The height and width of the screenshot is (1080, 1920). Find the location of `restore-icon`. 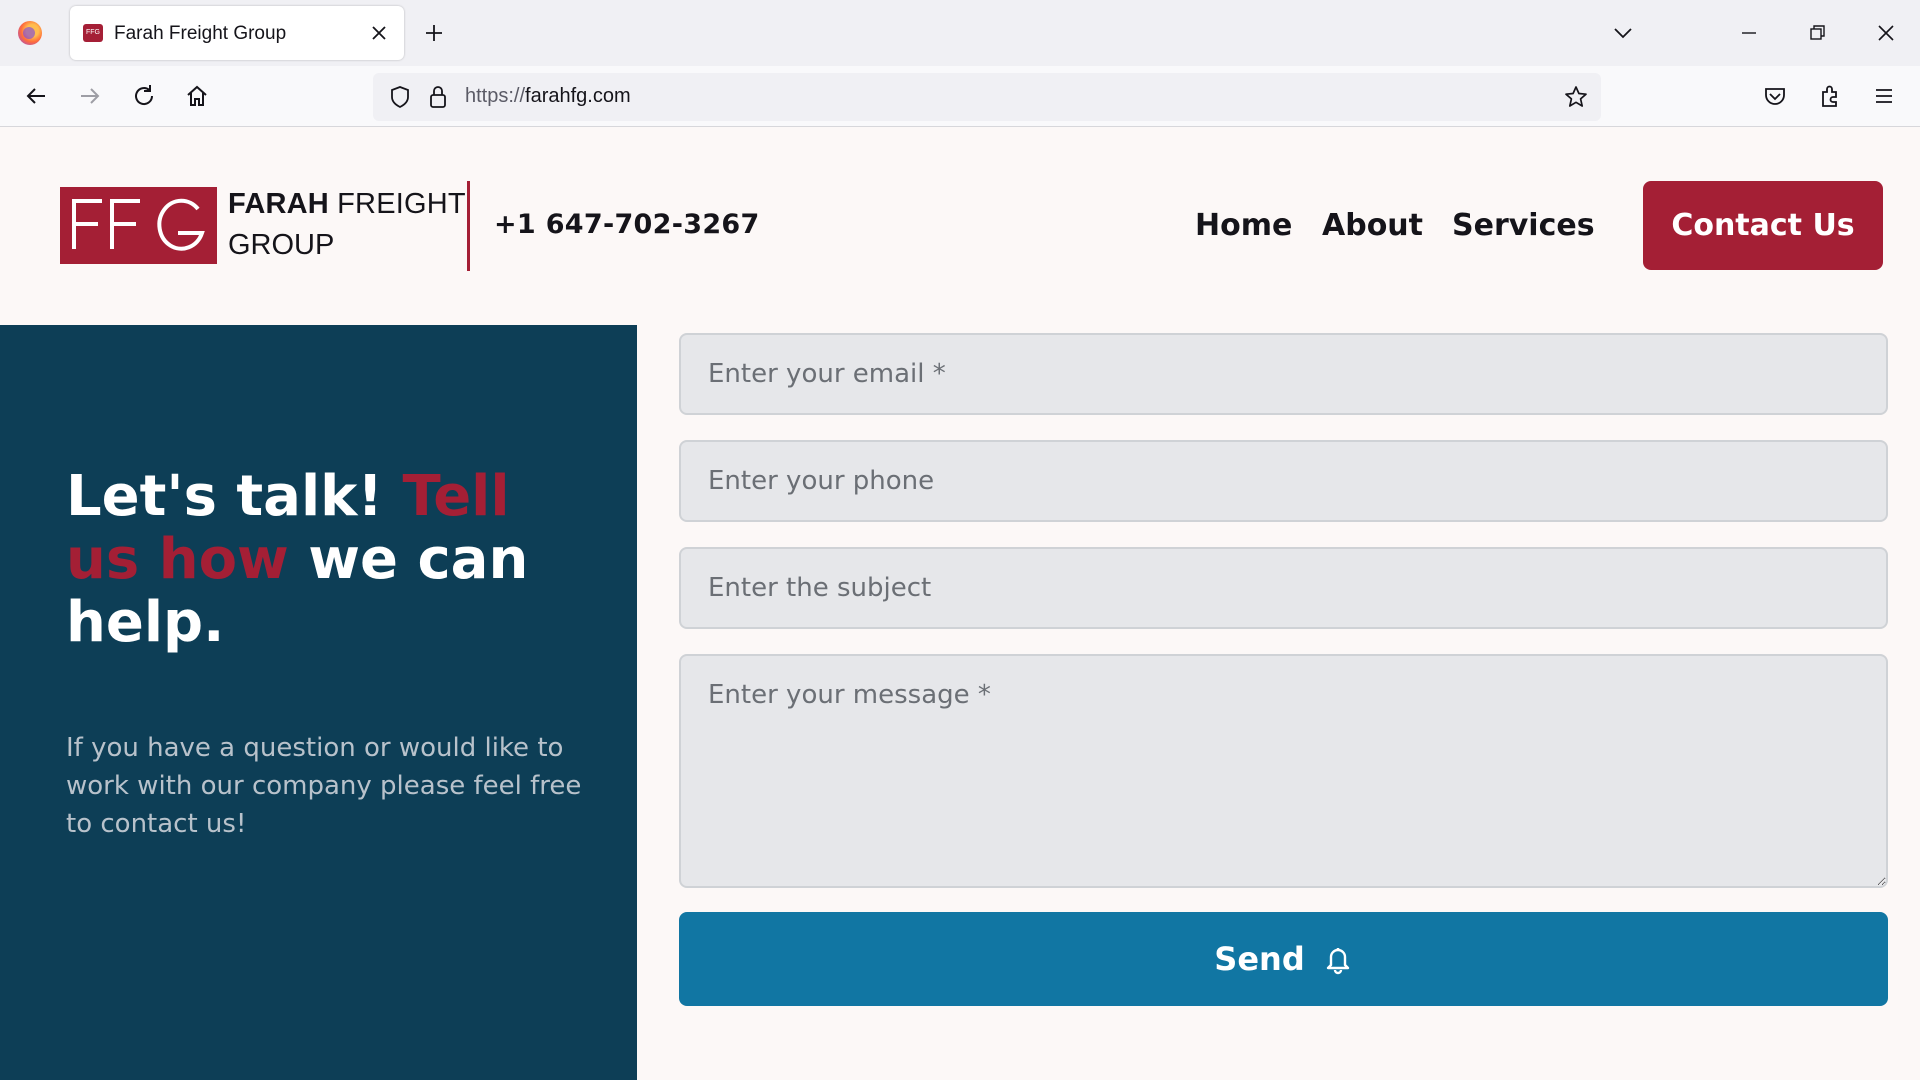

restore-icon is located at coordinates (1817, 33).